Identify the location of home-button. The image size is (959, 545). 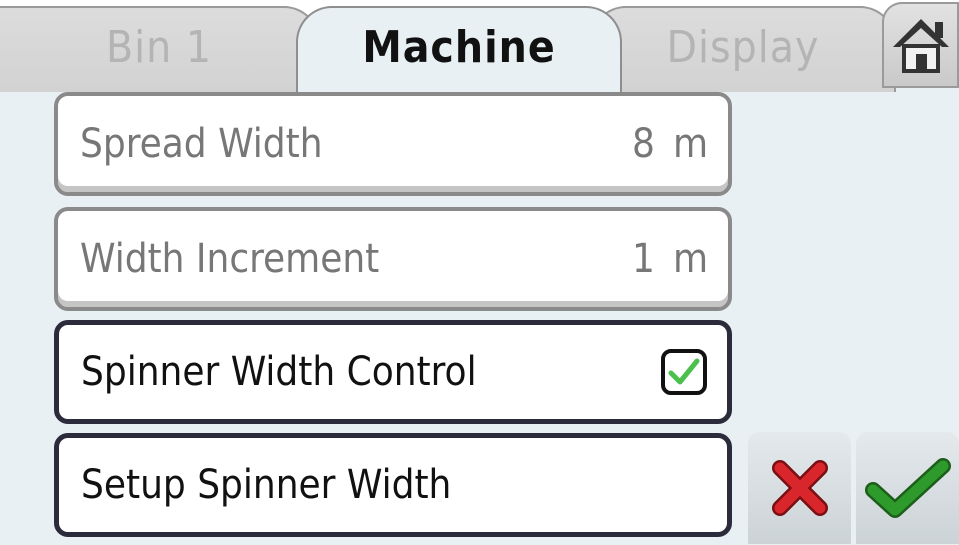
(920, 45).